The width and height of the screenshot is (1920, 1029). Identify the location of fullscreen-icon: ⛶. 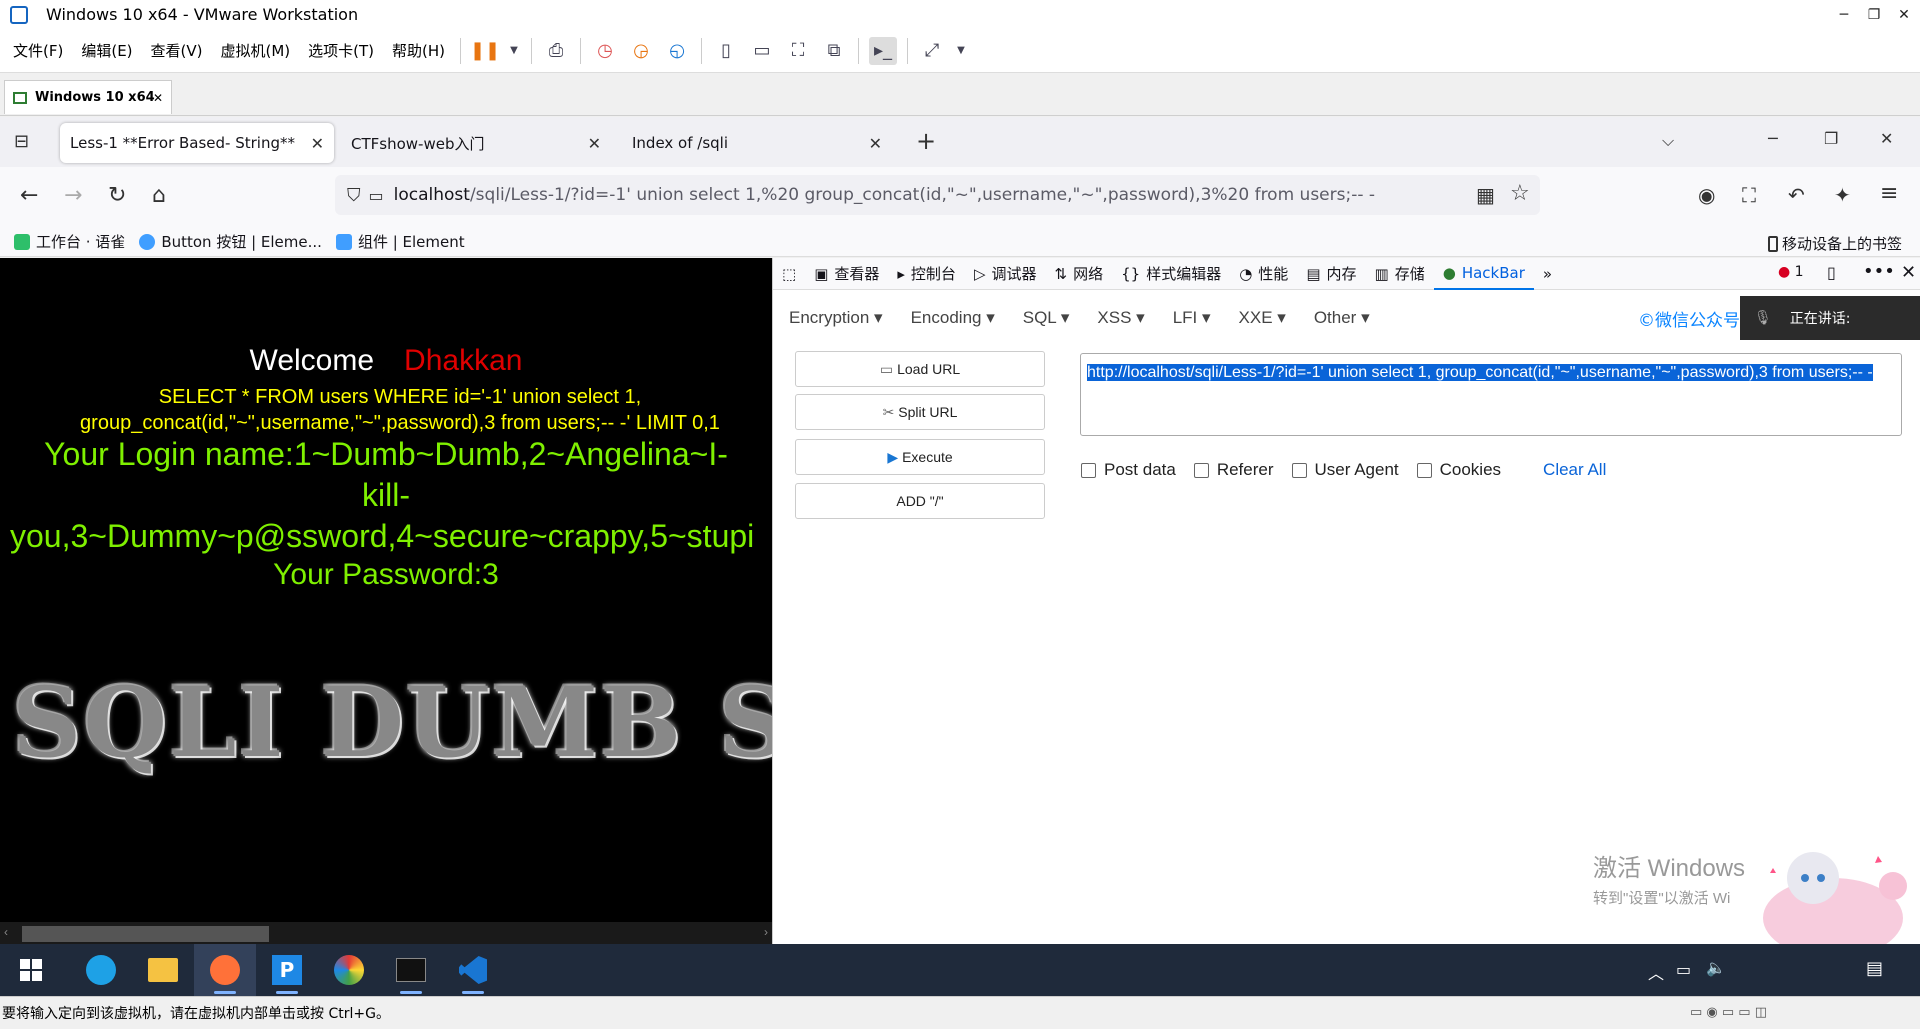
(798, 51).